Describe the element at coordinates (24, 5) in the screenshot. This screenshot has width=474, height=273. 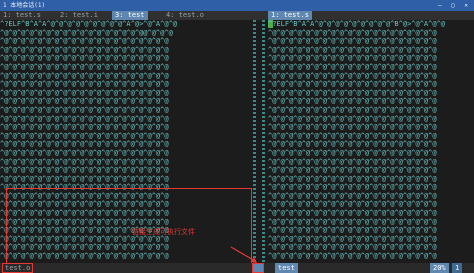
I see `window-title: 1 本地会话(1)` at that location.